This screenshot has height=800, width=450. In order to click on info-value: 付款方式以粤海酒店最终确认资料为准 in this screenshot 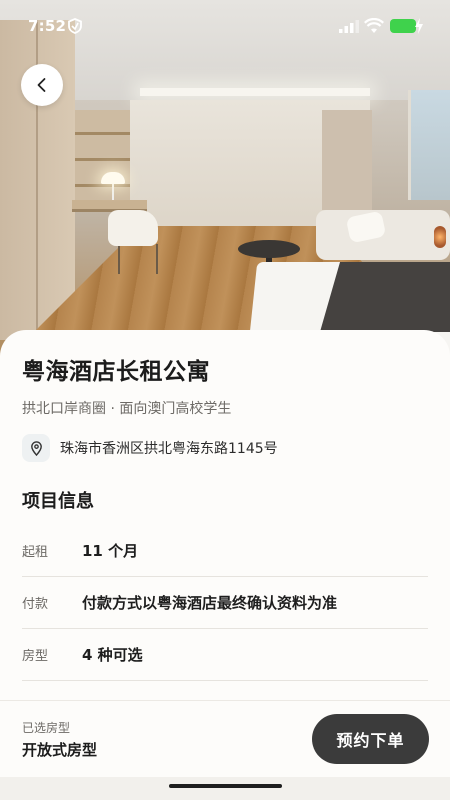, I will do `click(210, 602)`.